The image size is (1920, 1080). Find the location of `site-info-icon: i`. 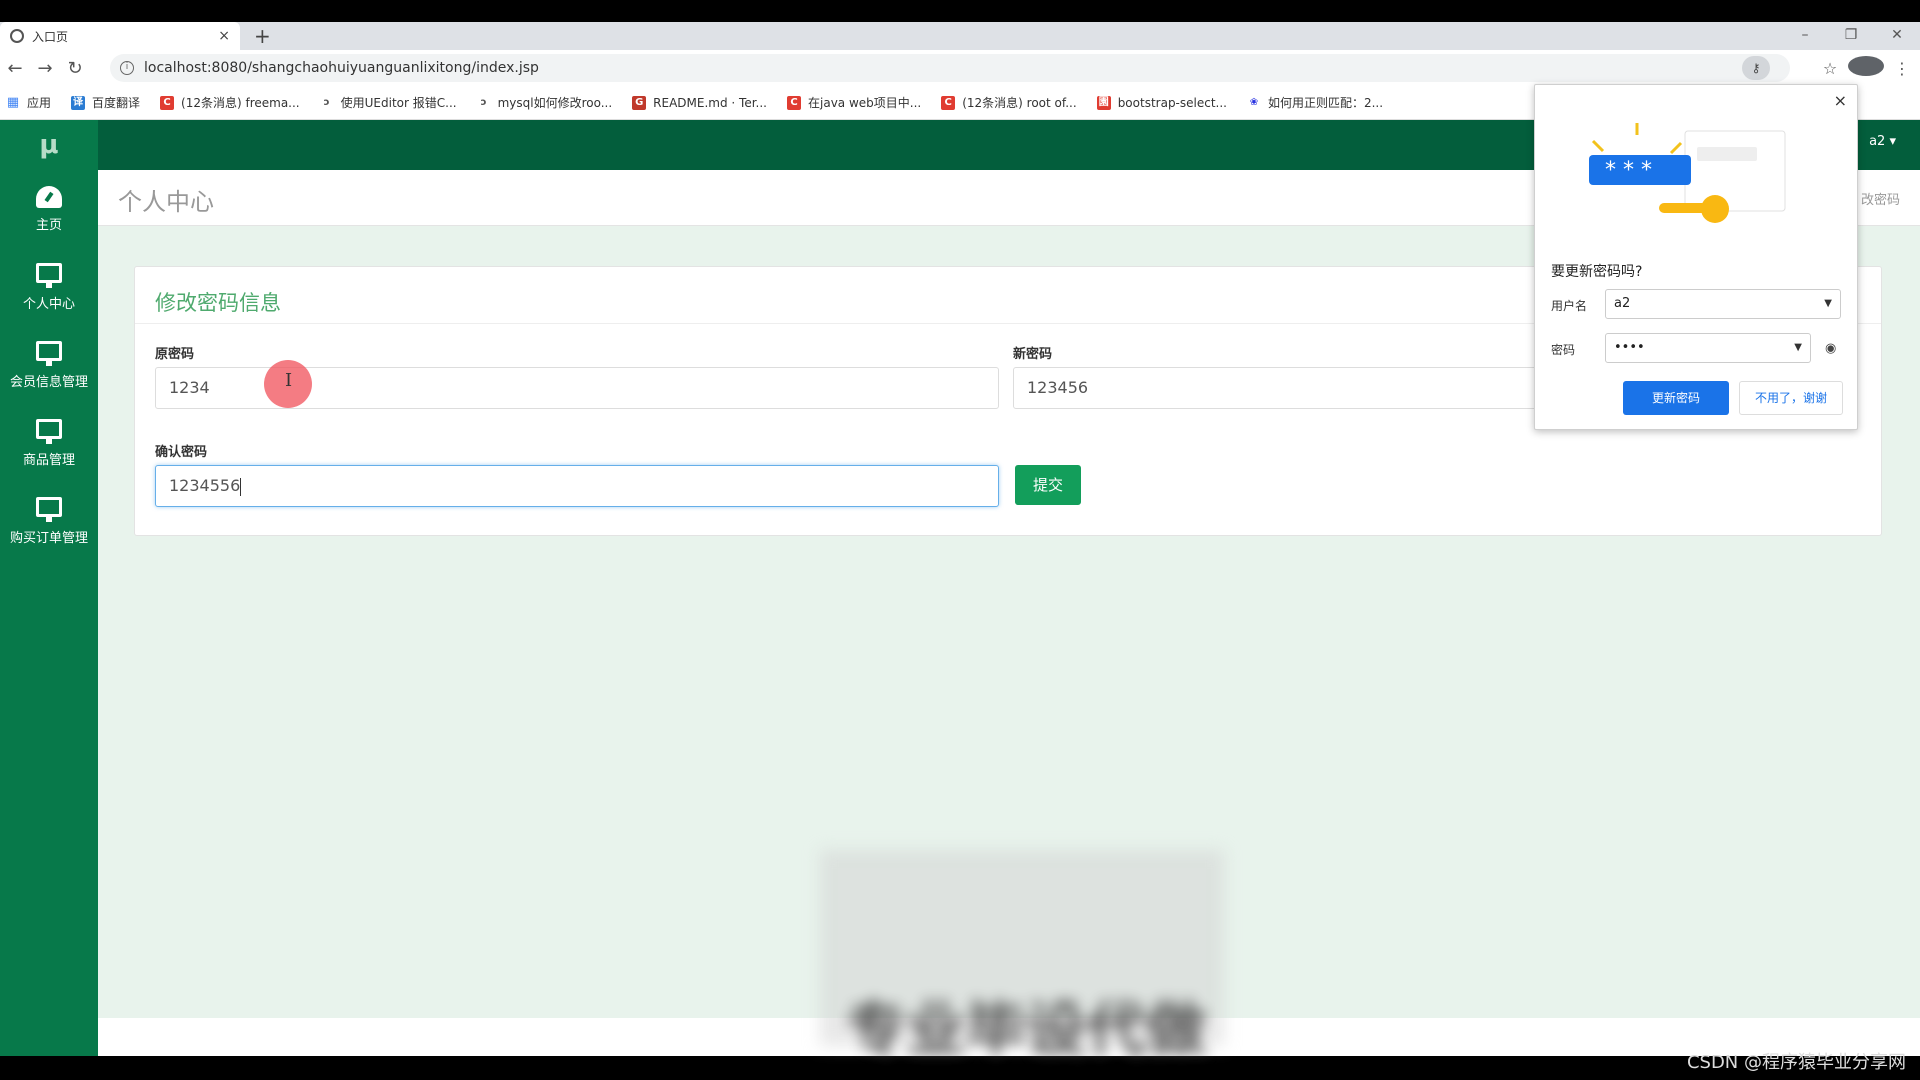

site-info-icon: i is located at coordinates (127, 68).